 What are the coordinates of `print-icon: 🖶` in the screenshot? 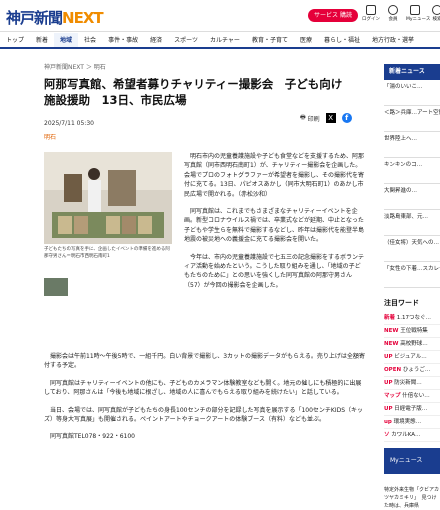 It's located at (303, 117).